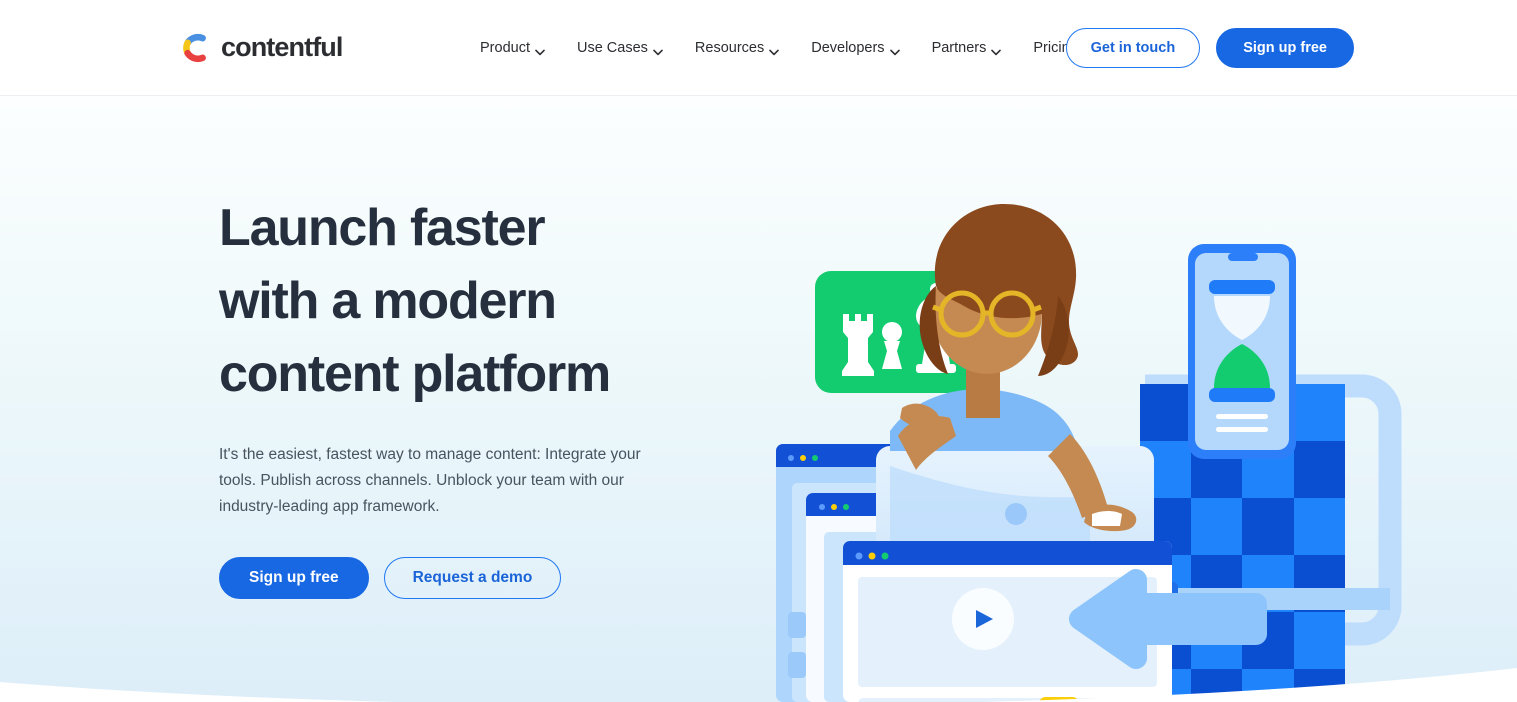 The width and height of the screenshot is (1517, 702). Describe the element at coordinates (1209, 47) in the screenshot. I see `header-cta-group: Get in touch Sign up free` at that location.